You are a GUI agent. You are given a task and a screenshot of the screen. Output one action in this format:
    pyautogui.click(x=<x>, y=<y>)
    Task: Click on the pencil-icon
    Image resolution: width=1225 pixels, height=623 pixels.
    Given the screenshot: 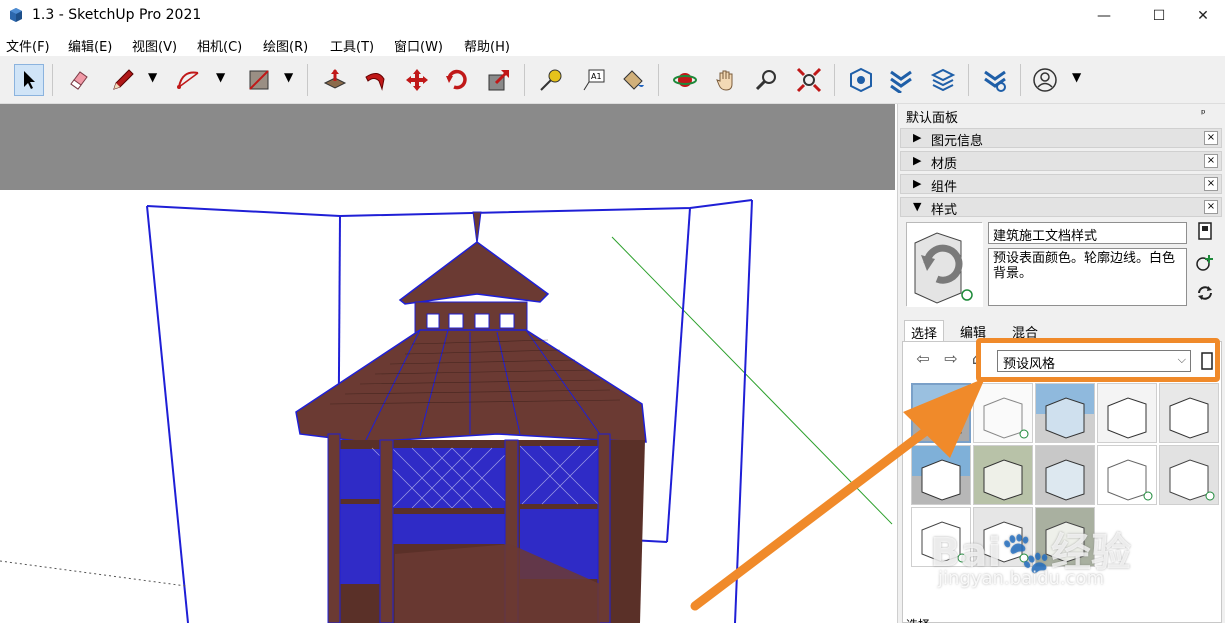 What is the action you would take?
    pyautogui.click(x=123, y=79)
    